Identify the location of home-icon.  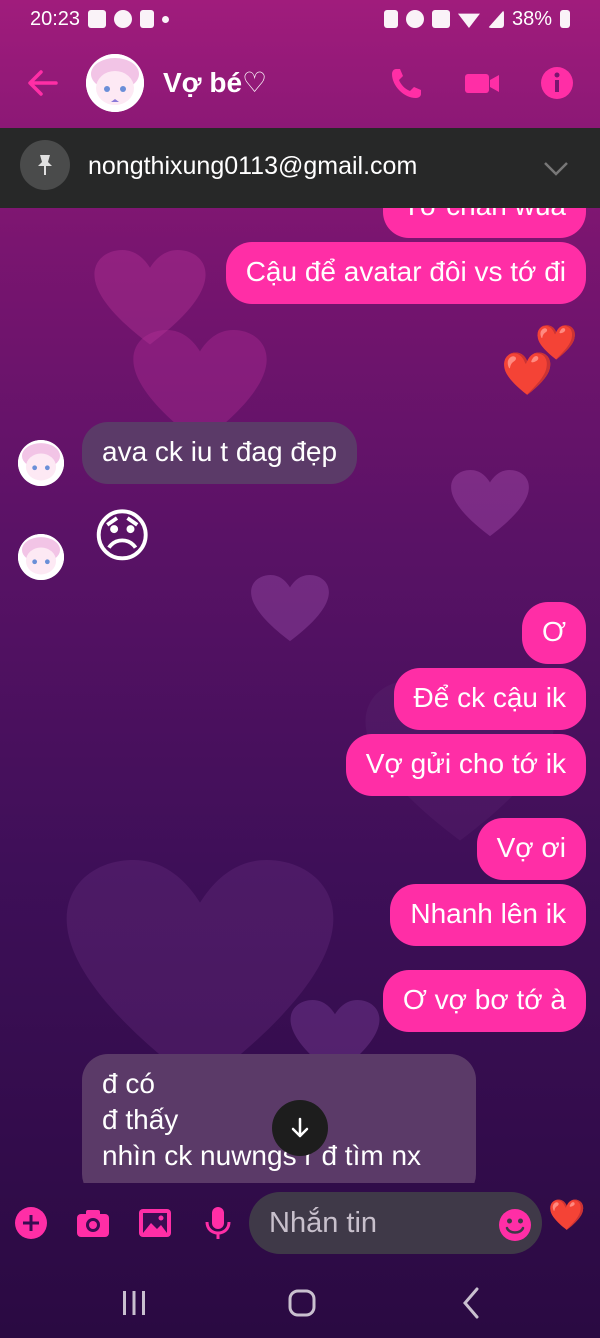
(302, 1303).